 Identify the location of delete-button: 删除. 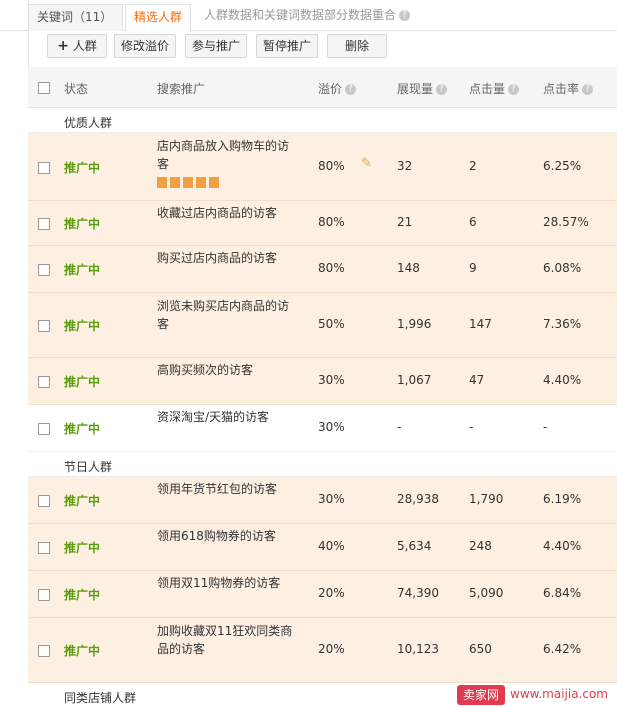
(357, 46).